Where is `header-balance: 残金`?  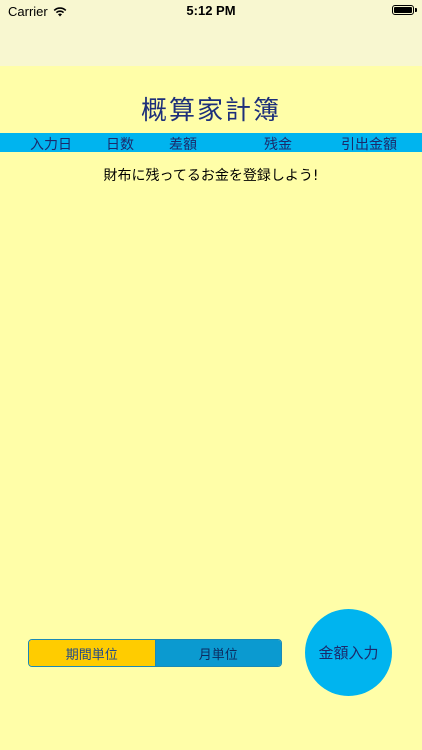 header-balance: 残金 is located at coordinates (278, 145).